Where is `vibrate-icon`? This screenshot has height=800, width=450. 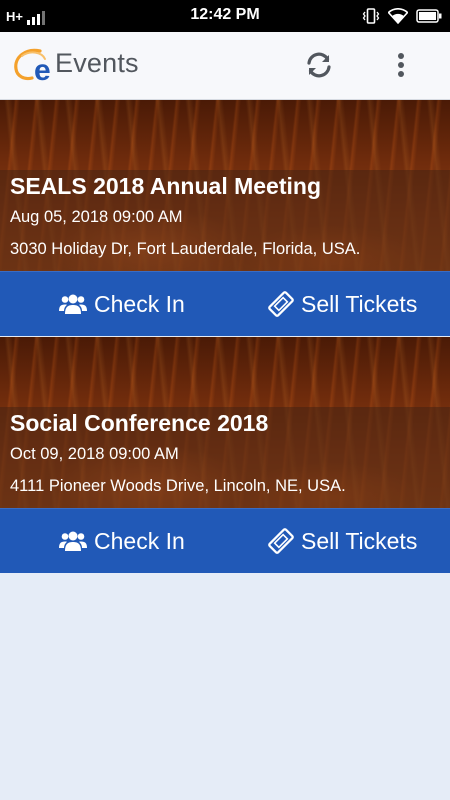
vibrate-icon is located at coordinates (371, 16).